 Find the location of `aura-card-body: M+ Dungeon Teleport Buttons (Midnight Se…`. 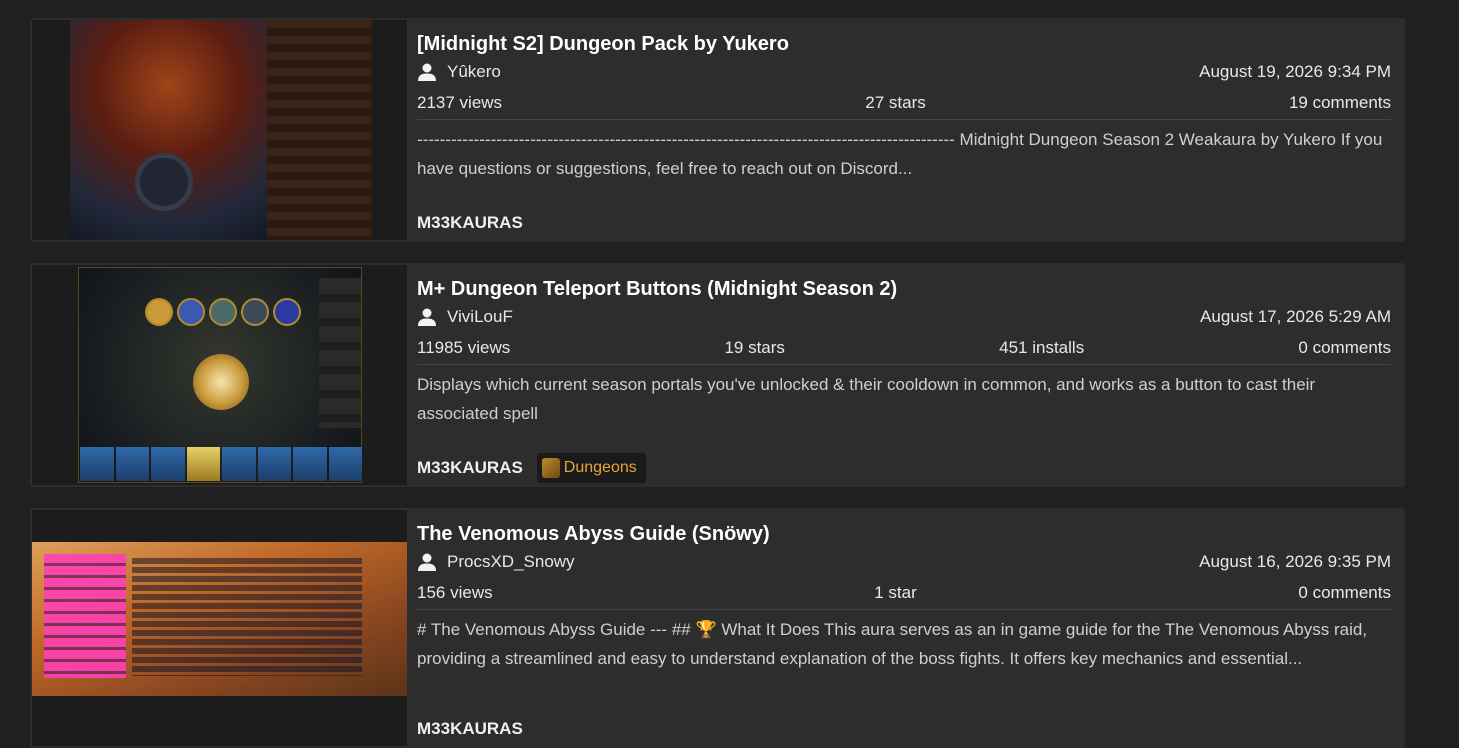

aura-card-body: M+ Dungeon Teleport Buttons (Midnight Se… is located at coordinates (904, 352).